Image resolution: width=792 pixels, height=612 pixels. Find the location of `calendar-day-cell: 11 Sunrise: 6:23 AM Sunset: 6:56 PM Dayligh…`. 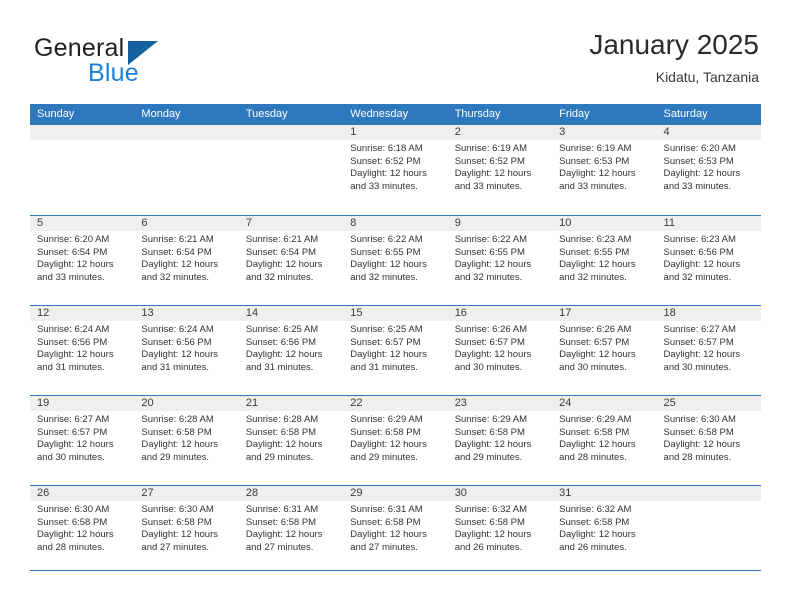

calendar-day-cell: 11 Sunrise: 6:23 AM Sunset: 6:56 PM Dayligh… is located at coordinates (708, 260).